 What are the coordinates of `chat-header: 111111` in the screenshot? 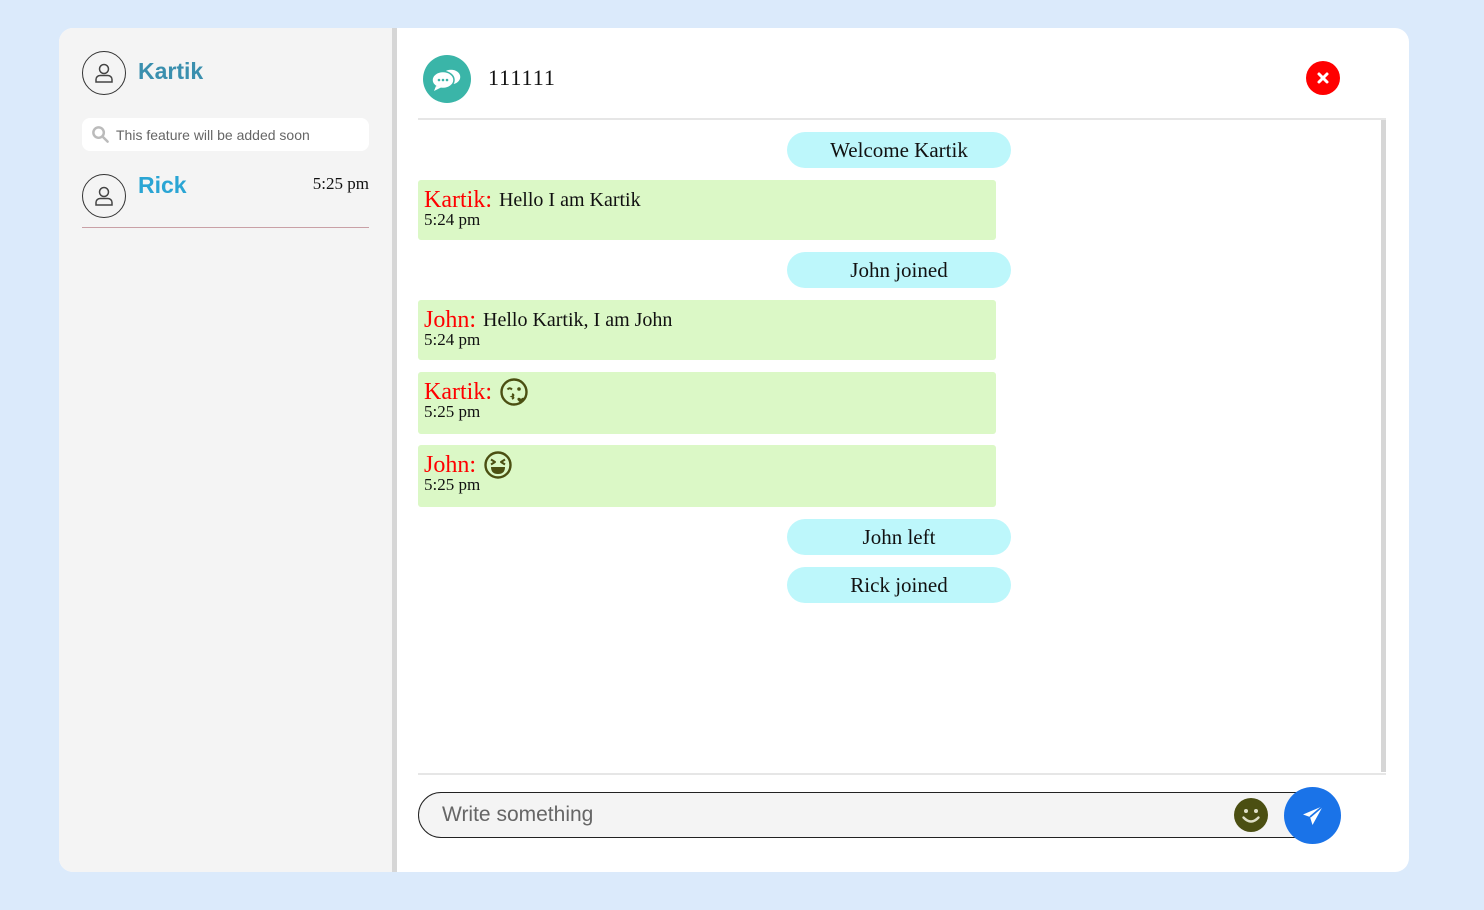 It's located at (902, 74).